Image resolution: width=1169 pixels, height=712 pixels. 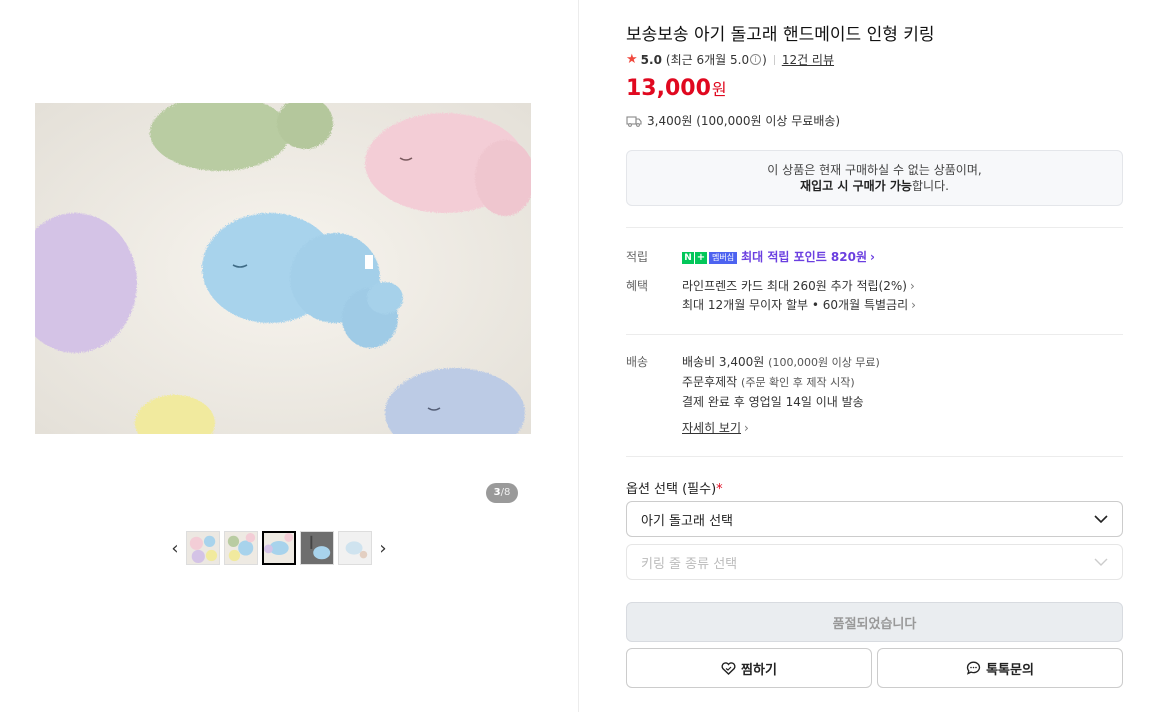 I want to click on thumbnail-strip: ‹ ›, so click(x=279, y=548).